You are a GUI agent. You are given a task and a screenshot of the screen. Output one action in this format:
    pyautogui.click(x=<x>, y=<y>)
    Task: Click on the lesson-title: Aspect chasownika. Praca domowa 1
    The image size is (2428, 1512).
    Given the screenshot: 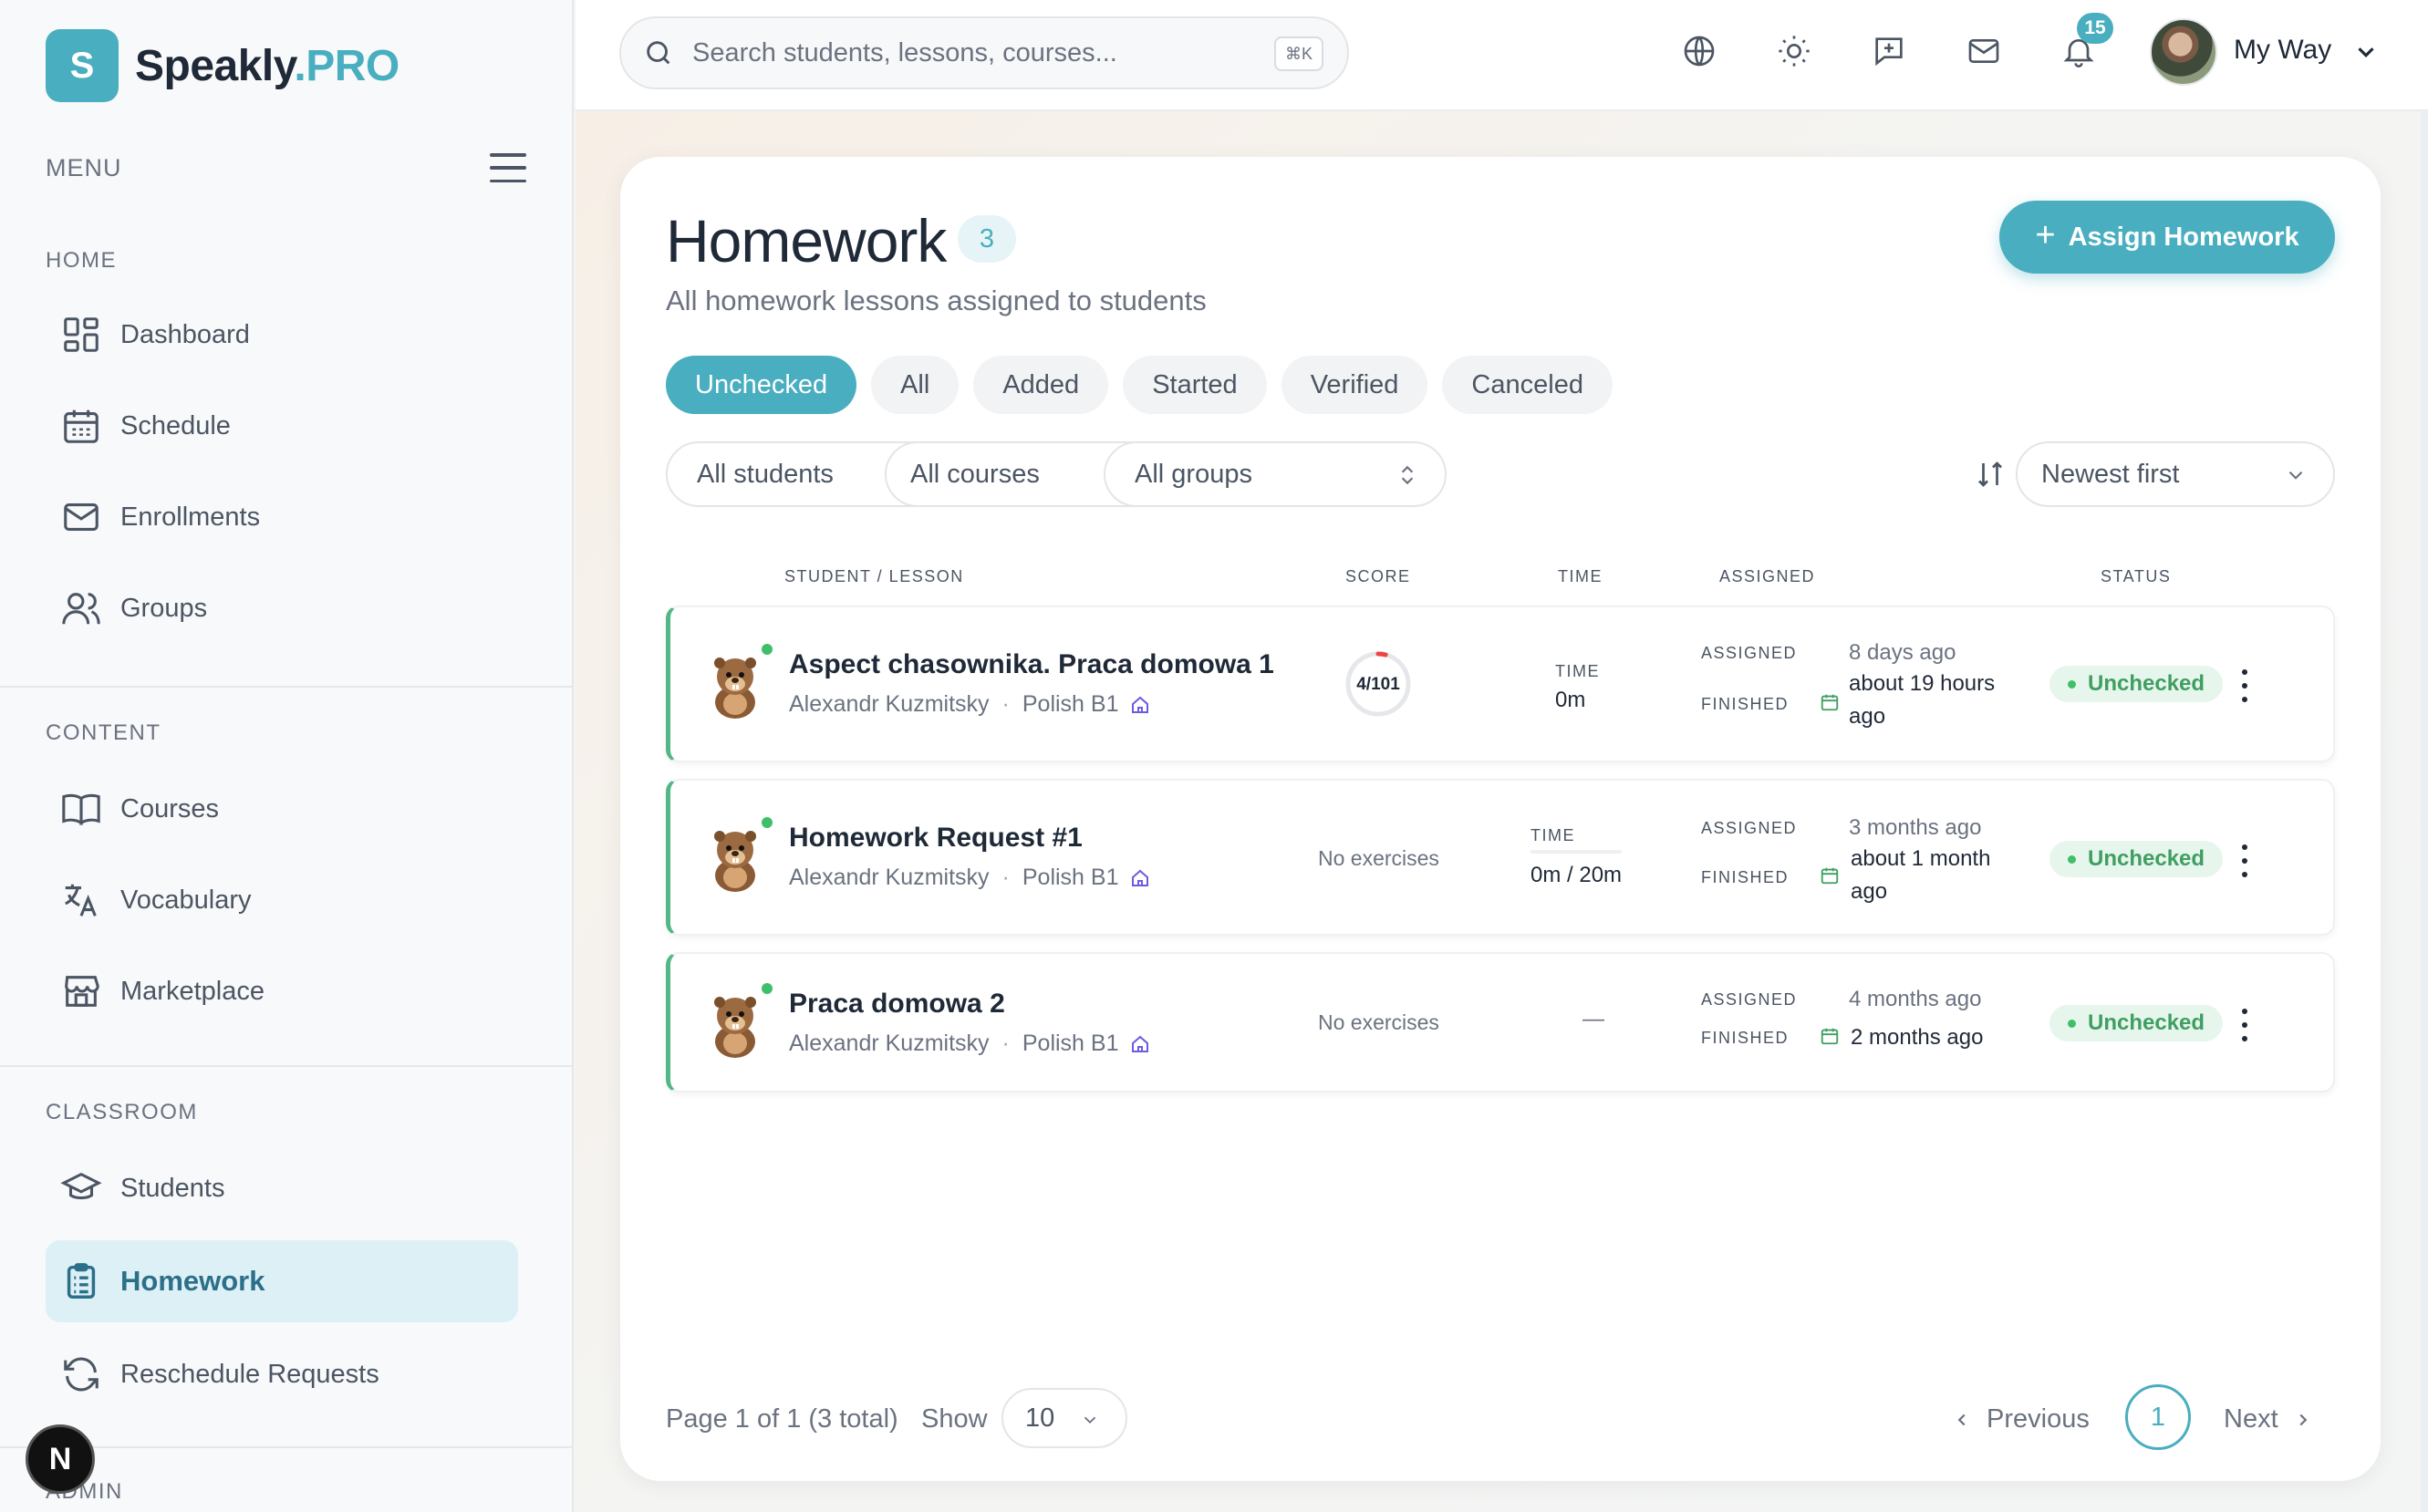 What is the action you would take?
    pyautogui.click(x=1031, y=664)
    